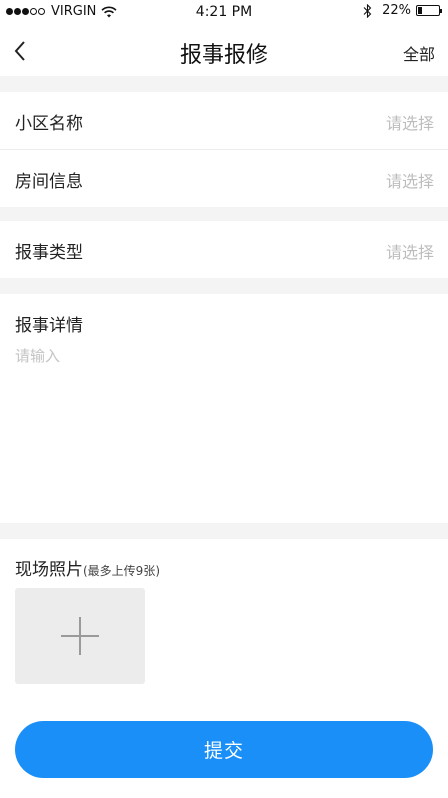  I want to click on page-title: 报事报修, so click(223, 55).